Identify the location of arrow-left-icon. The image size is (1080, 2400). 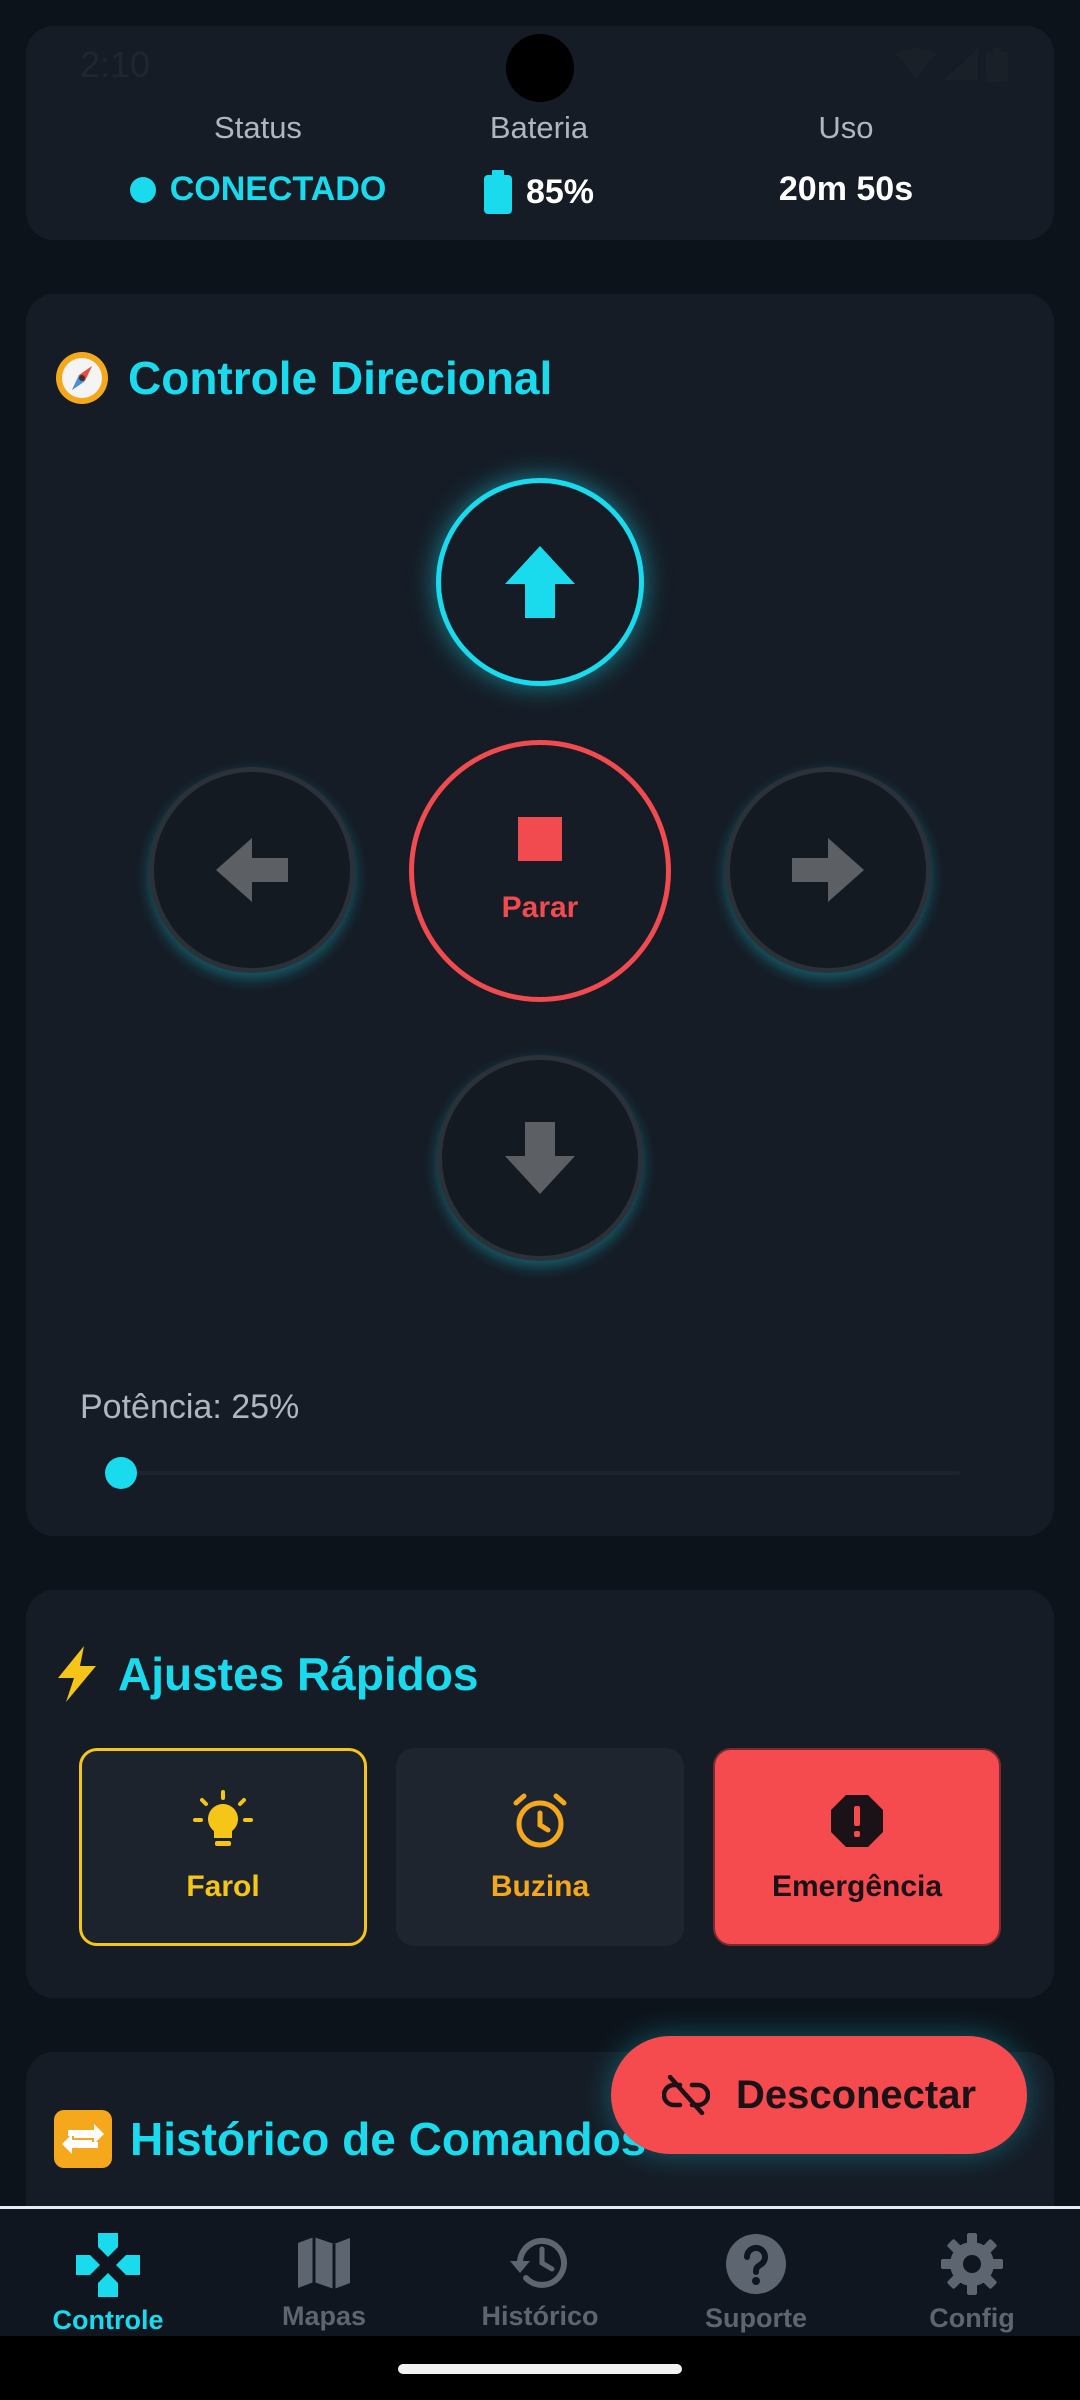
(252, 870).